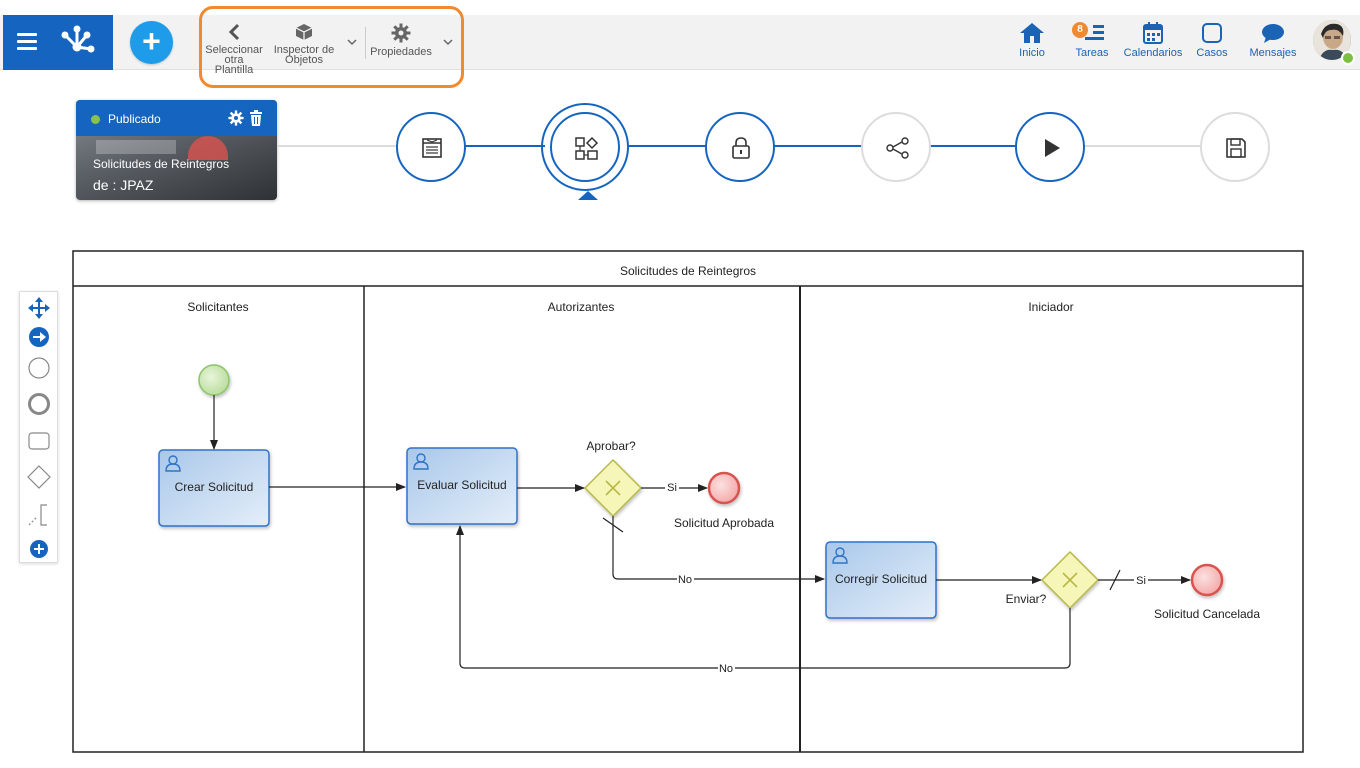  I want to click on end-event-approved, so click(724, 488).